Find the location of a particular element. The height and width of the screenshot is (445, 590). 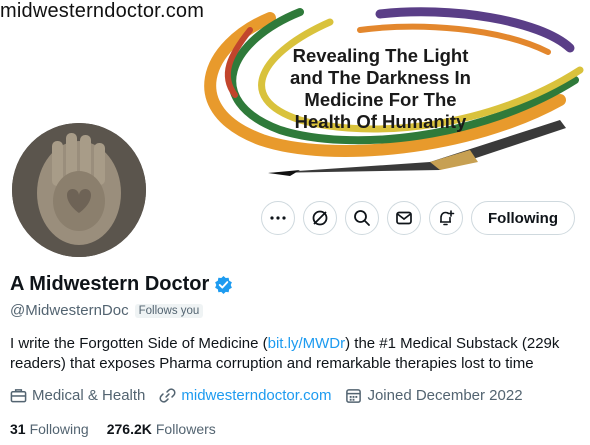

handle-row: @MidwesternDoc Follows you is located at coordinates (107, 310).